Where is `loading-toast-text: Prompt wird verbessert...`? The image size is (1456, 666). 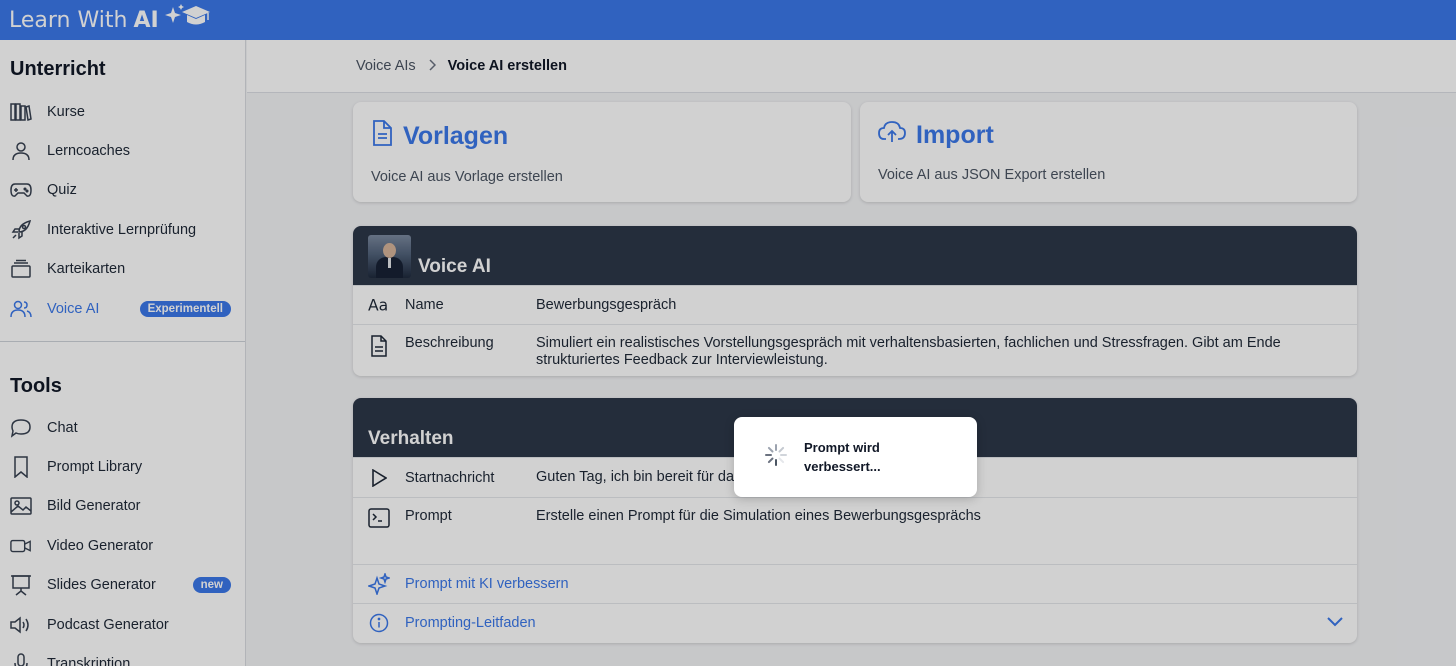
loading-toast-text: Prompt wird verbessert... is located at coordinates (842, 457).